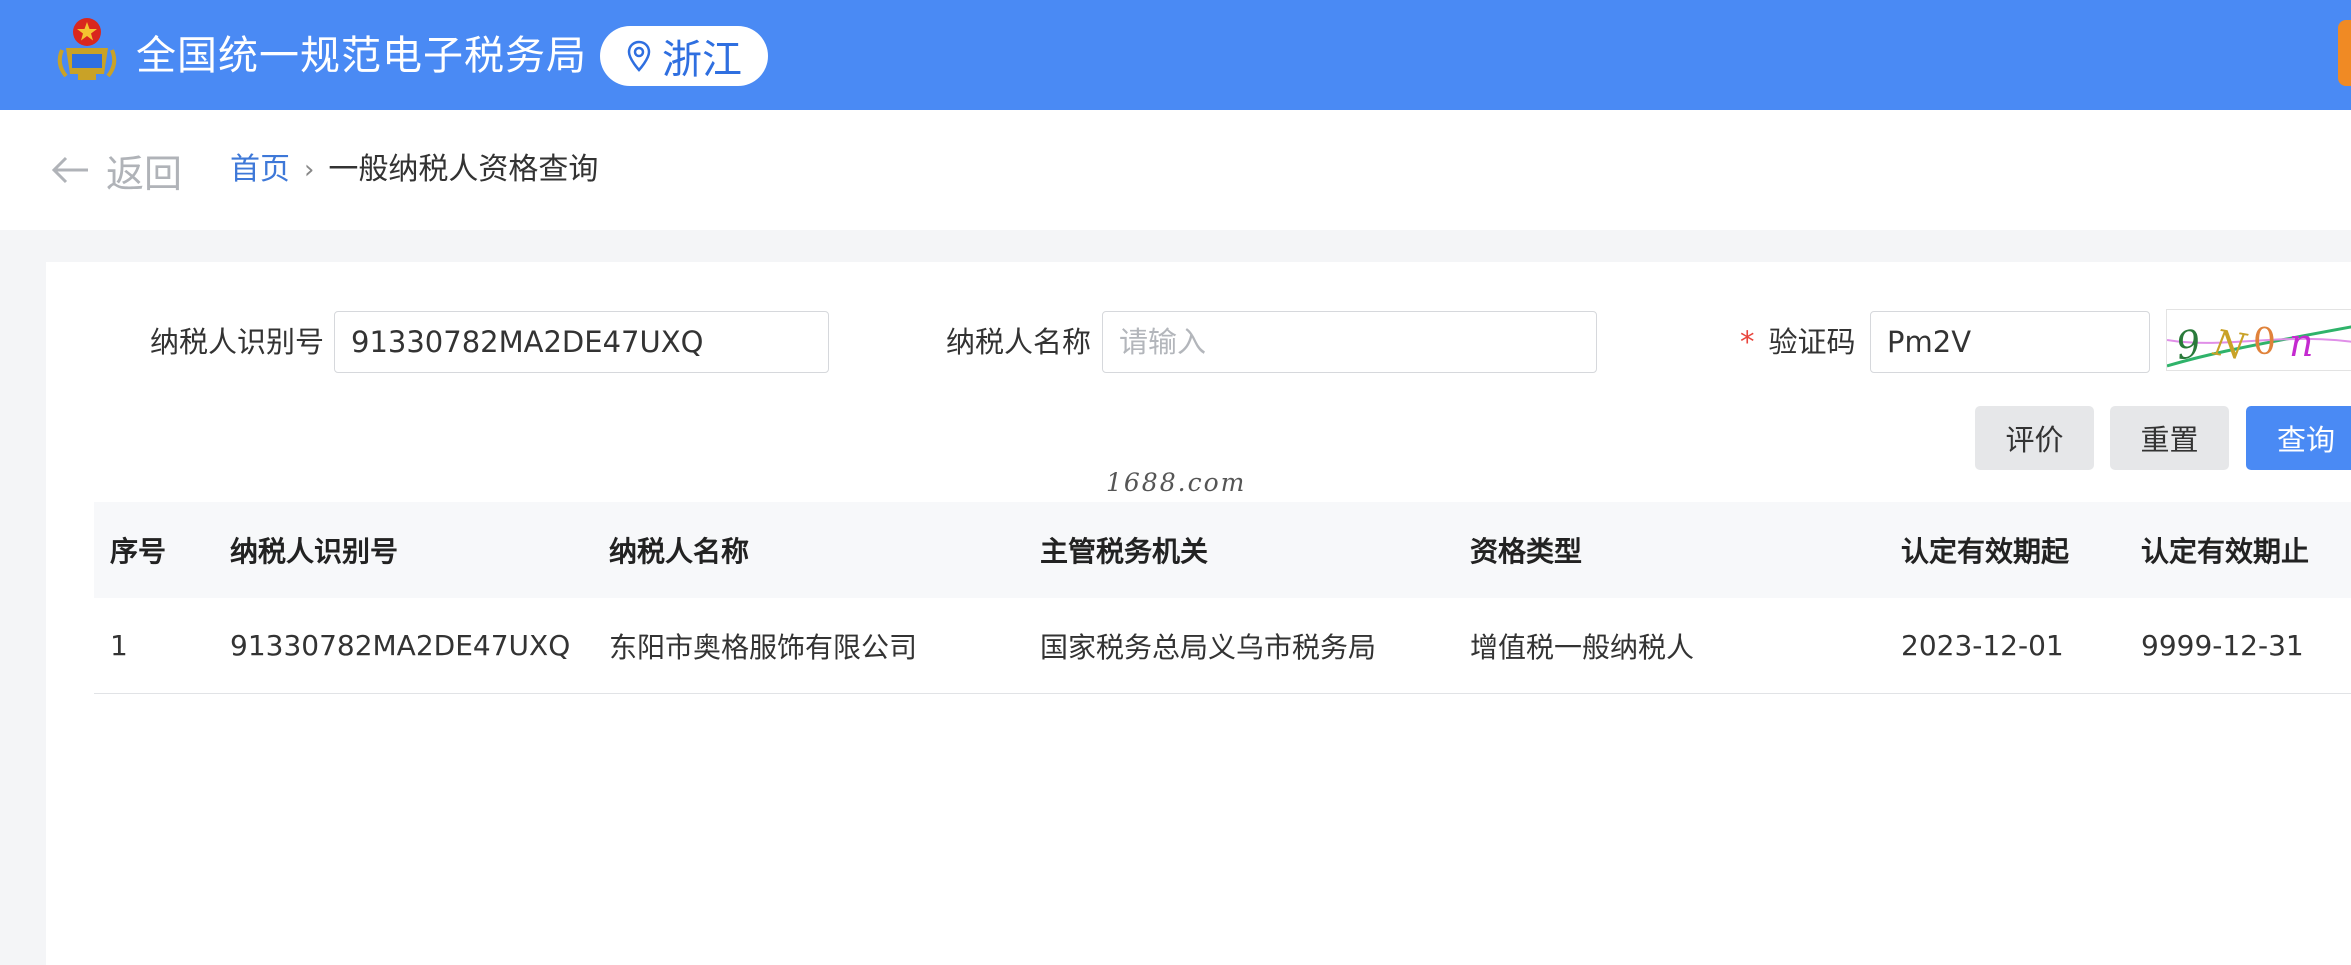  I want to click on taxpayer-name-label: 纳税人名称, so click(1019, 342).